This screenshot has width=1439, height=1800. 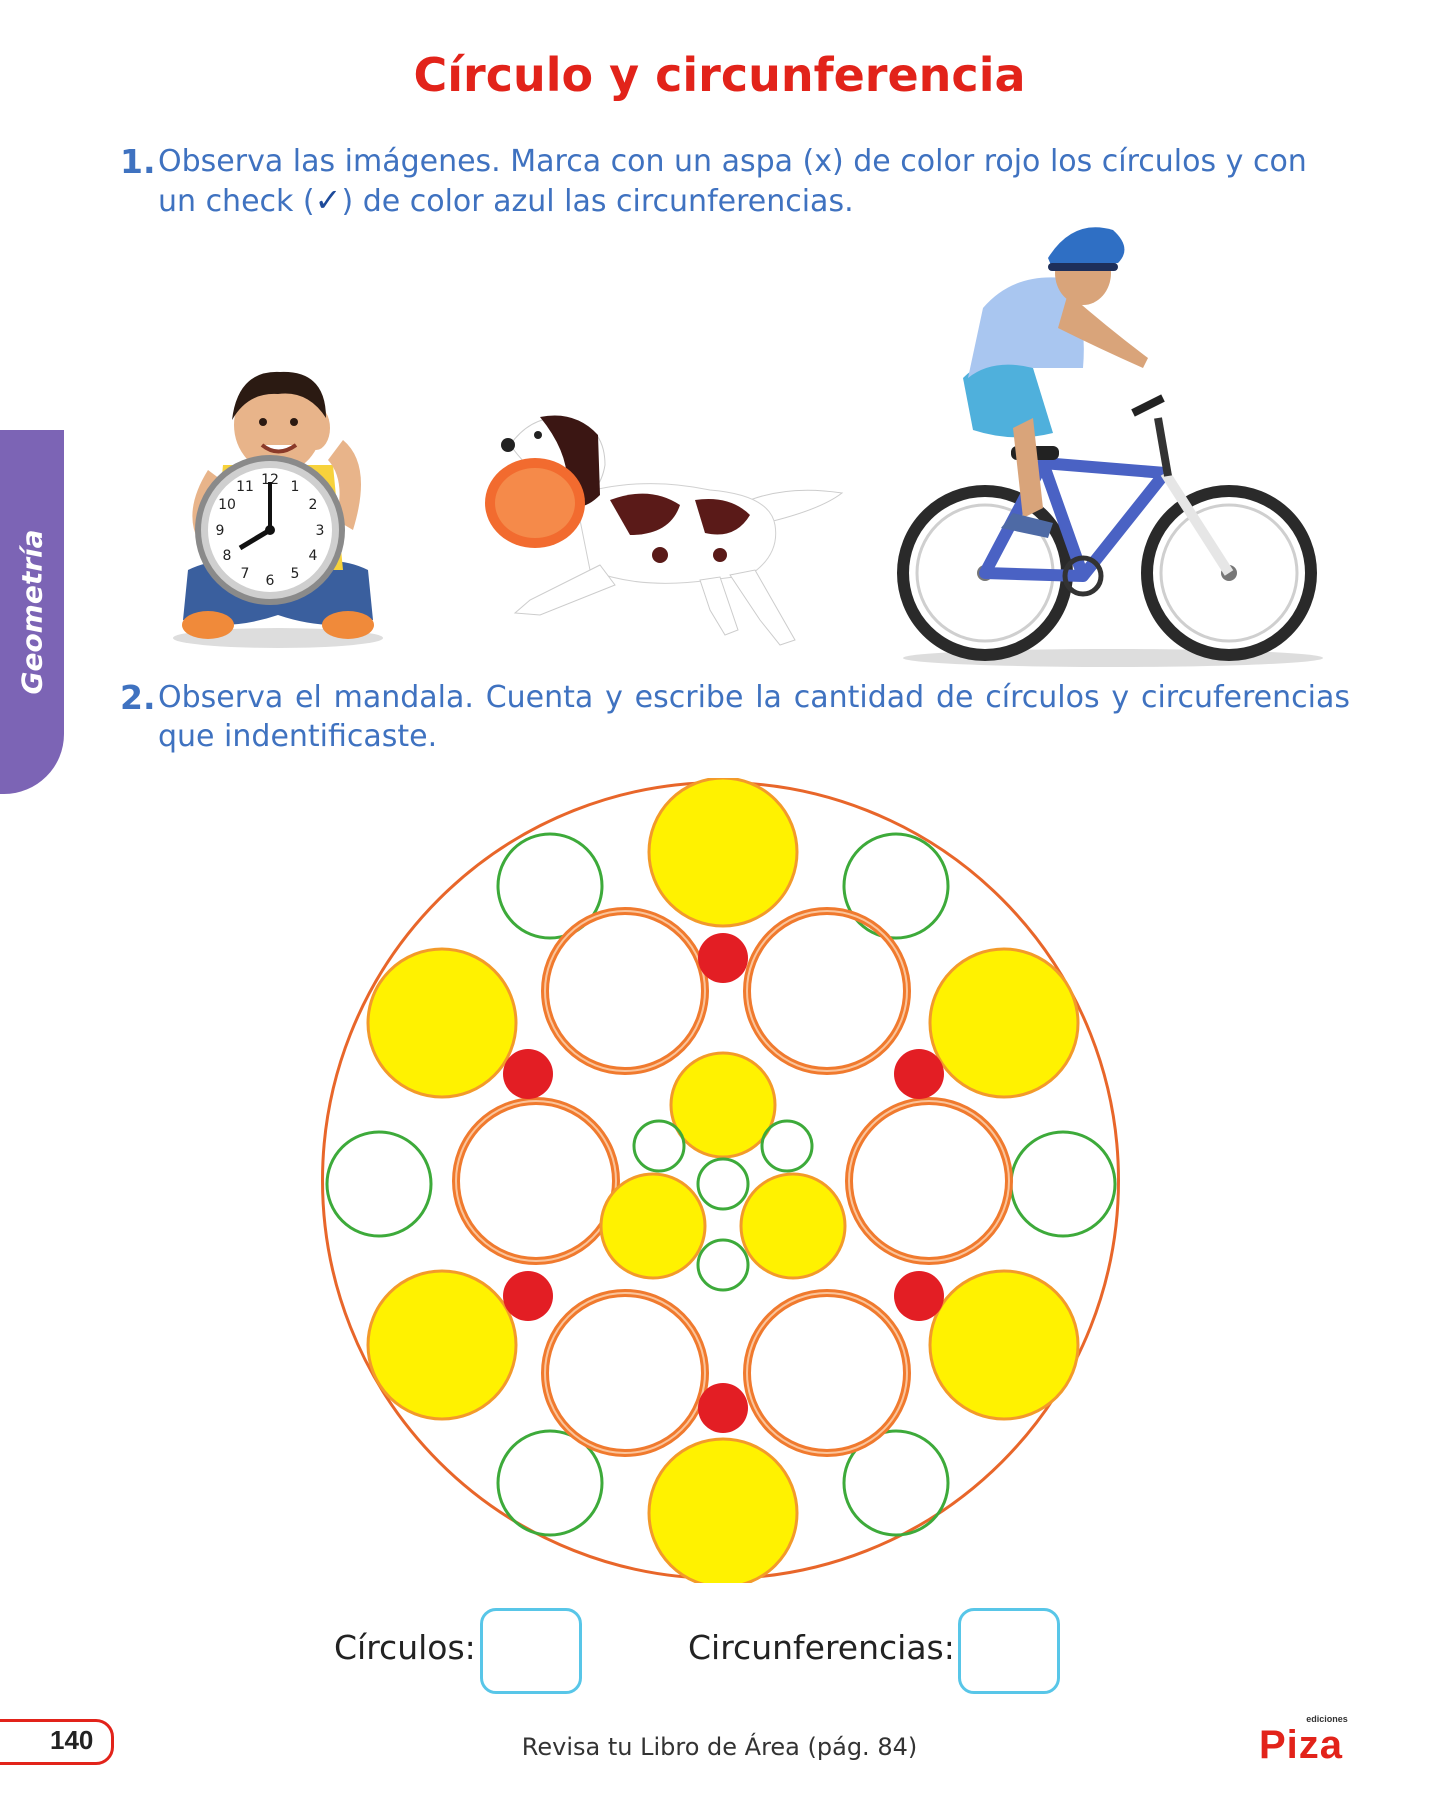 I want to click on clock-number: 11, so click(x=245, y=487).